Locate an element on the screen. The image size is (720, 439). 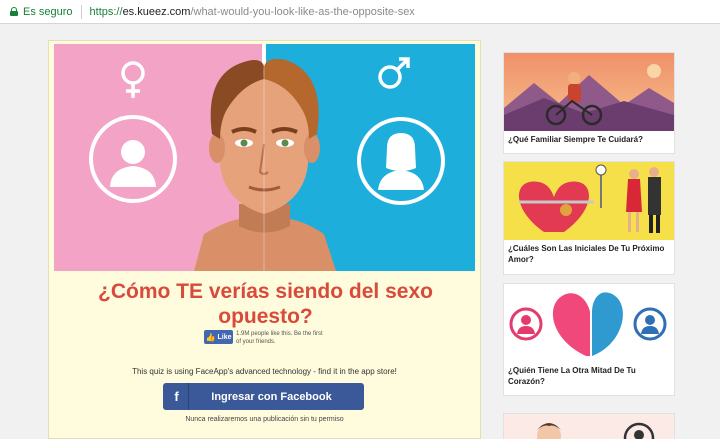
facebook-icon: f is located at coordinates (177, 396).